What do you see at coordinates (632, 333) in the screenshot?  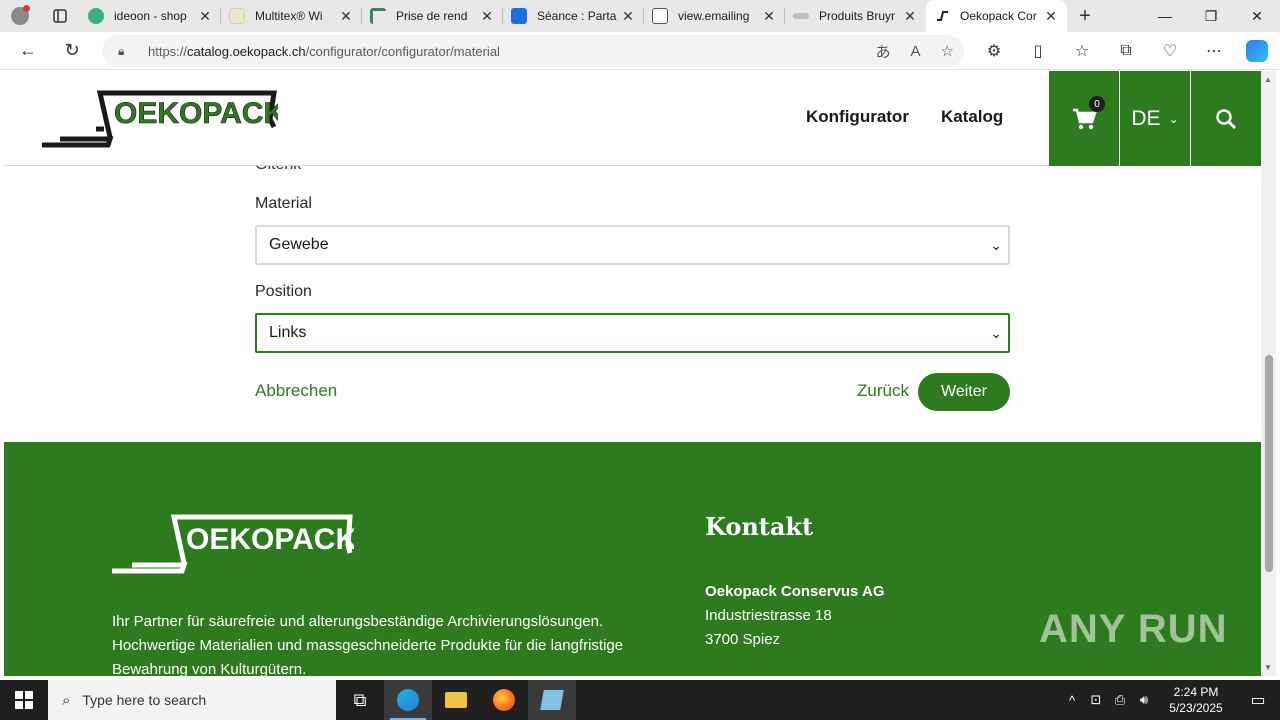 I see `position-select: Links ⌄` at bounding box center [632, 333].